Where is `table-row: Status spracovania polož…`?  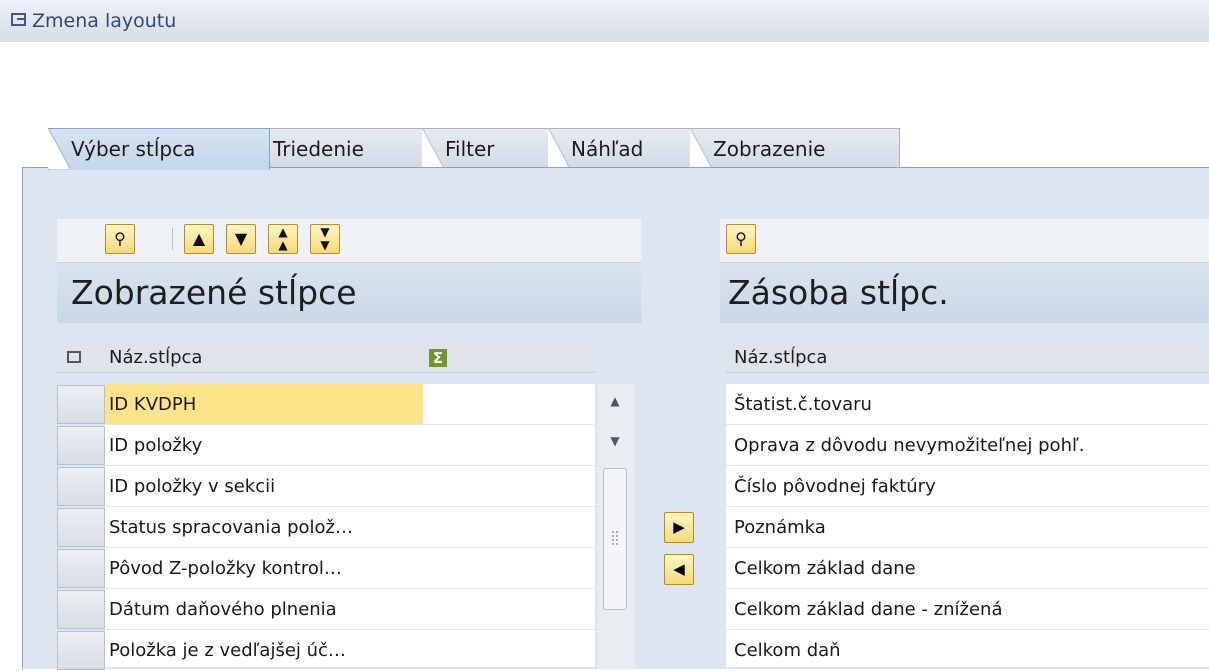 table-row: Status spracovania polož… is located at coordinates (327, 527).